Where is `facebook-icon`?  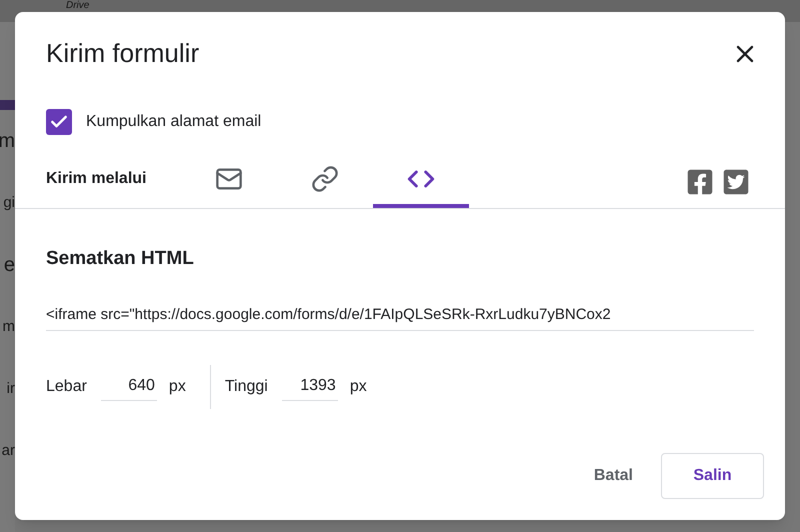 facebook-icon is located at coordinates (700, 182).